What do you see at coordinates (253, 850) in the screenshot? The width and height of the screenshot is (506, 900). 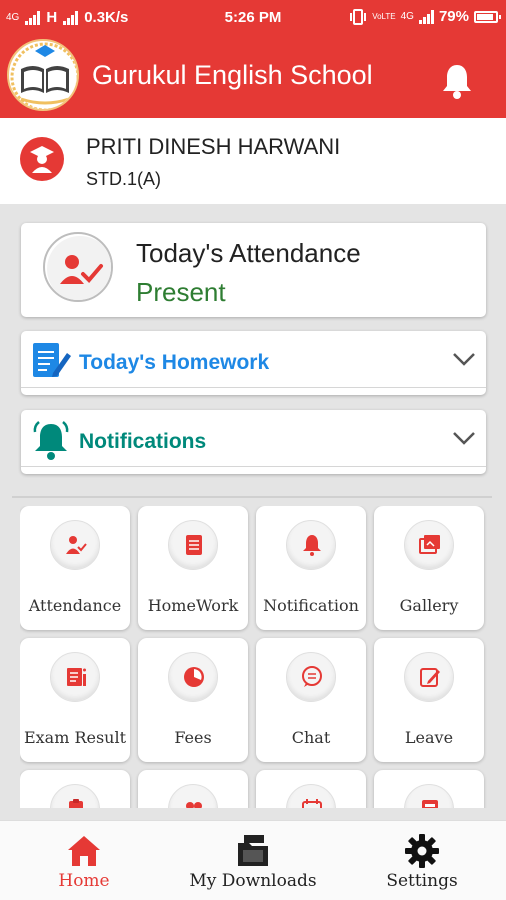 I see `downloads-icon` at bounding box center [253, 850].